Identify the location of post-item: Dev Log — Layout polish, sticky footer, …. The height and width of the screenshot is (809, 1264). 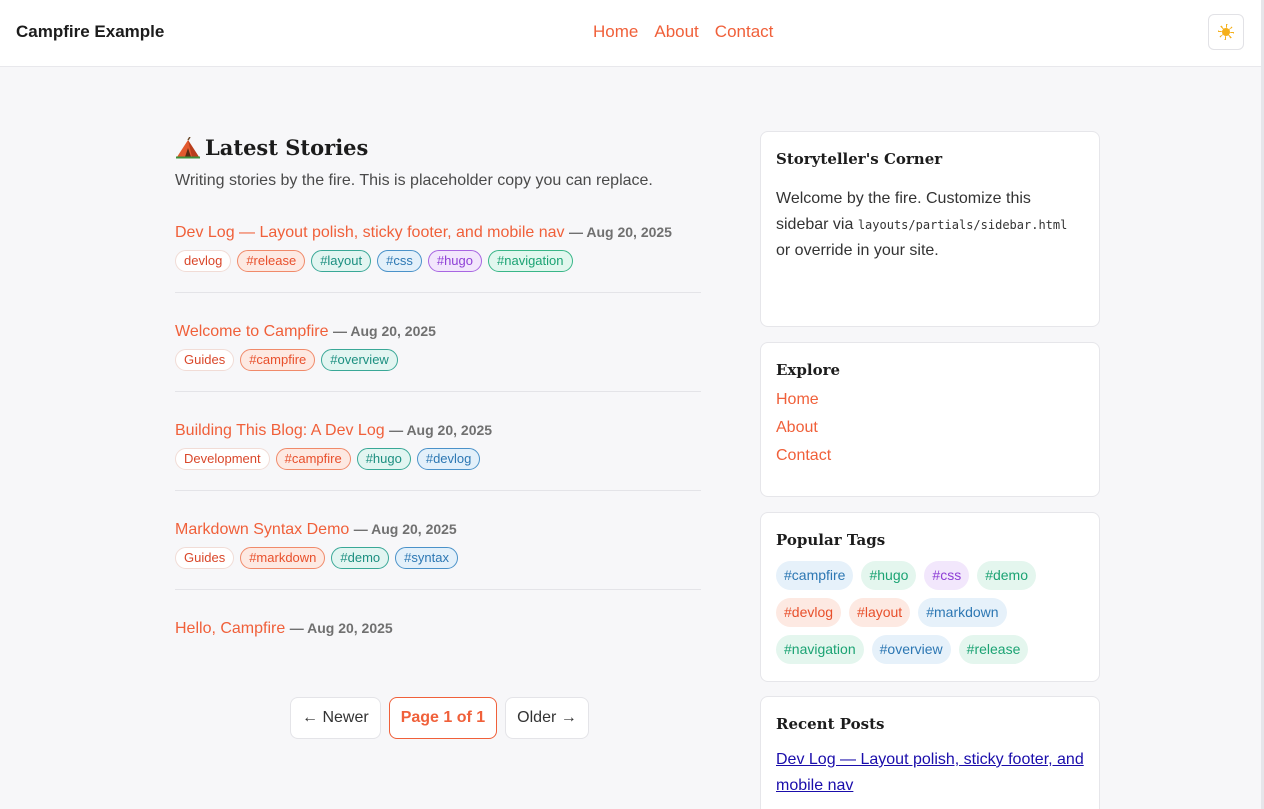
(438, 258).